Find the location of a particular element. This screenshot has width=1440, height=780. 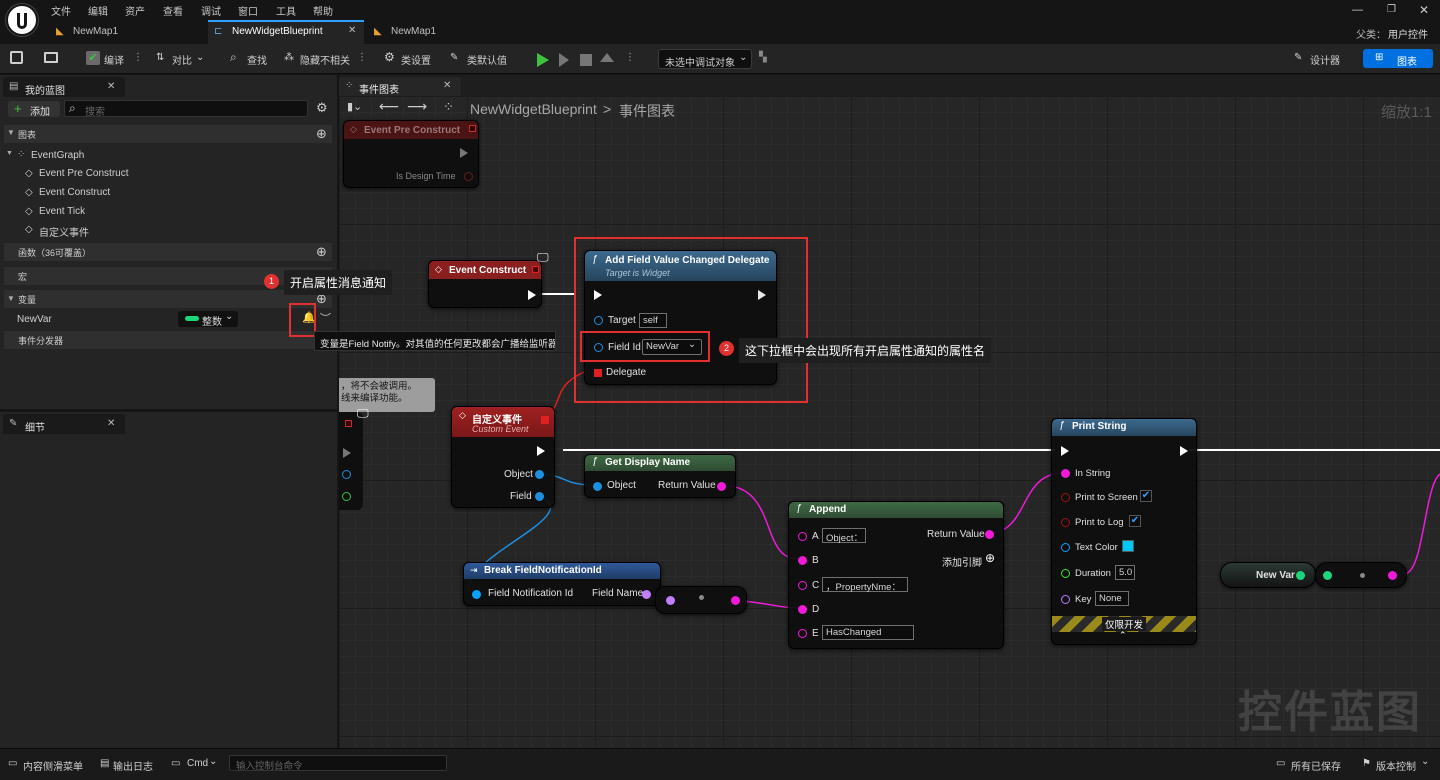

node-partial-left is located at coordinates (351, 461).